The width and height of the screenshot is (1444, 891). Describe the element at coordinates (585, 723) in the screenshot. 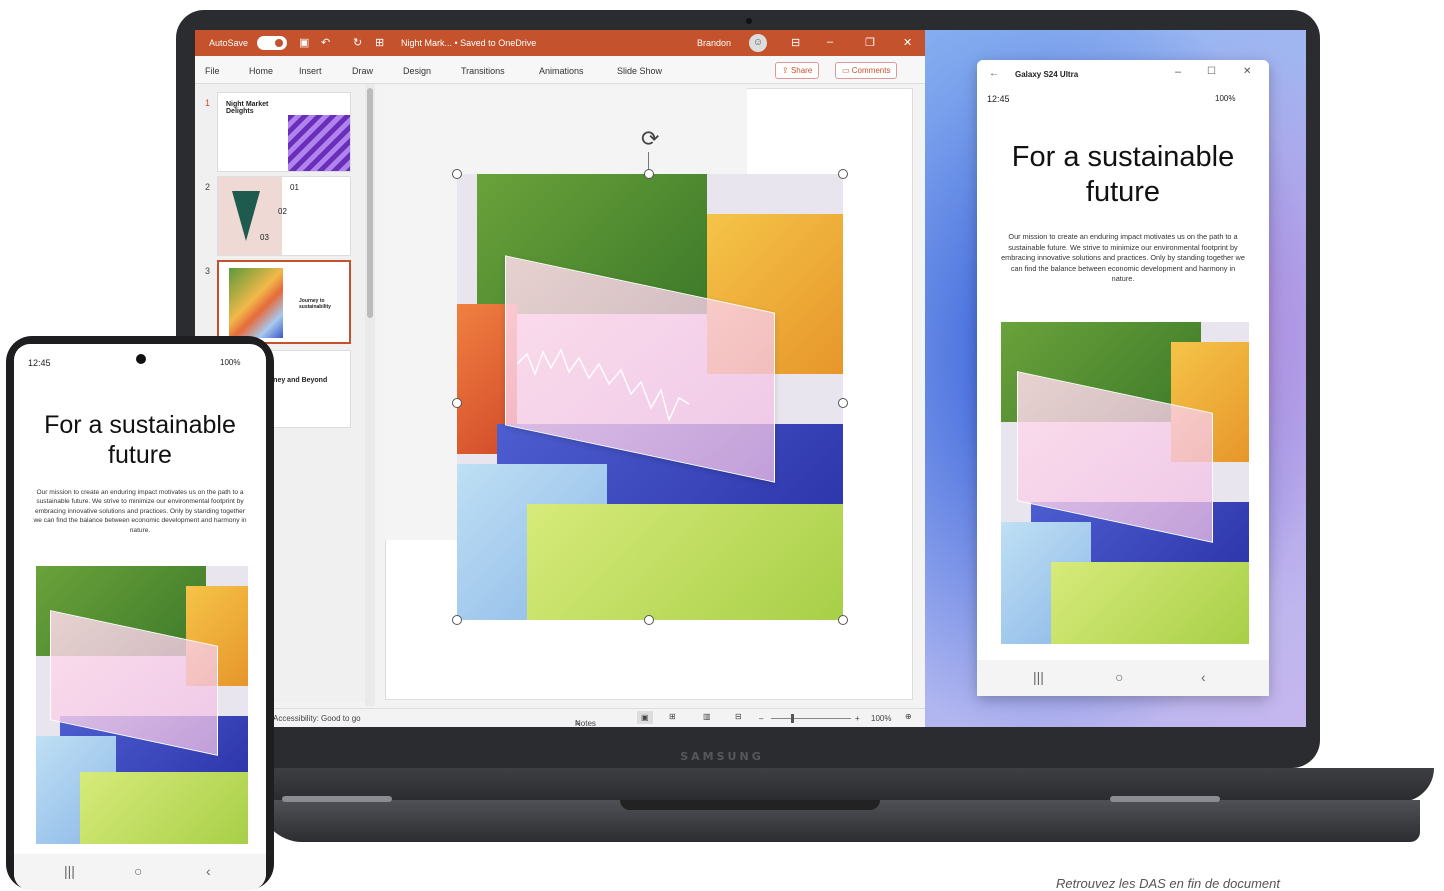

I see `notes-label: Notes` at that location.